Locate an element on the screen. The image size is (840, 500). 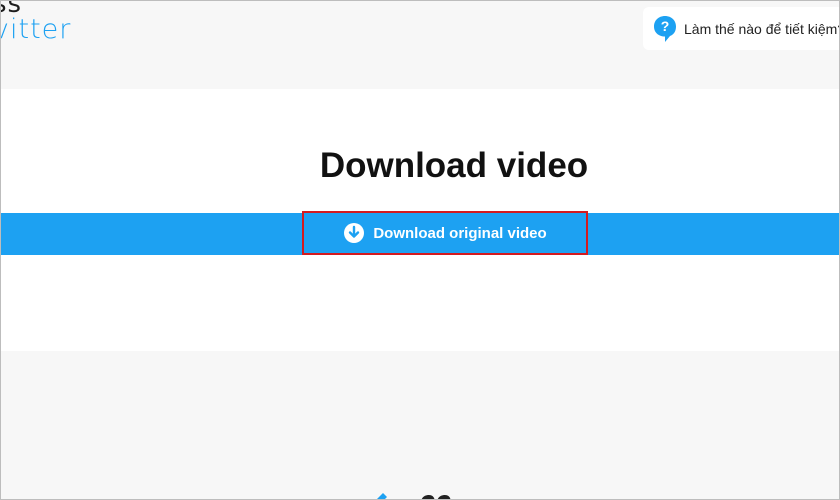
site-logo: ss vitter is located at coordinates (36, 23).